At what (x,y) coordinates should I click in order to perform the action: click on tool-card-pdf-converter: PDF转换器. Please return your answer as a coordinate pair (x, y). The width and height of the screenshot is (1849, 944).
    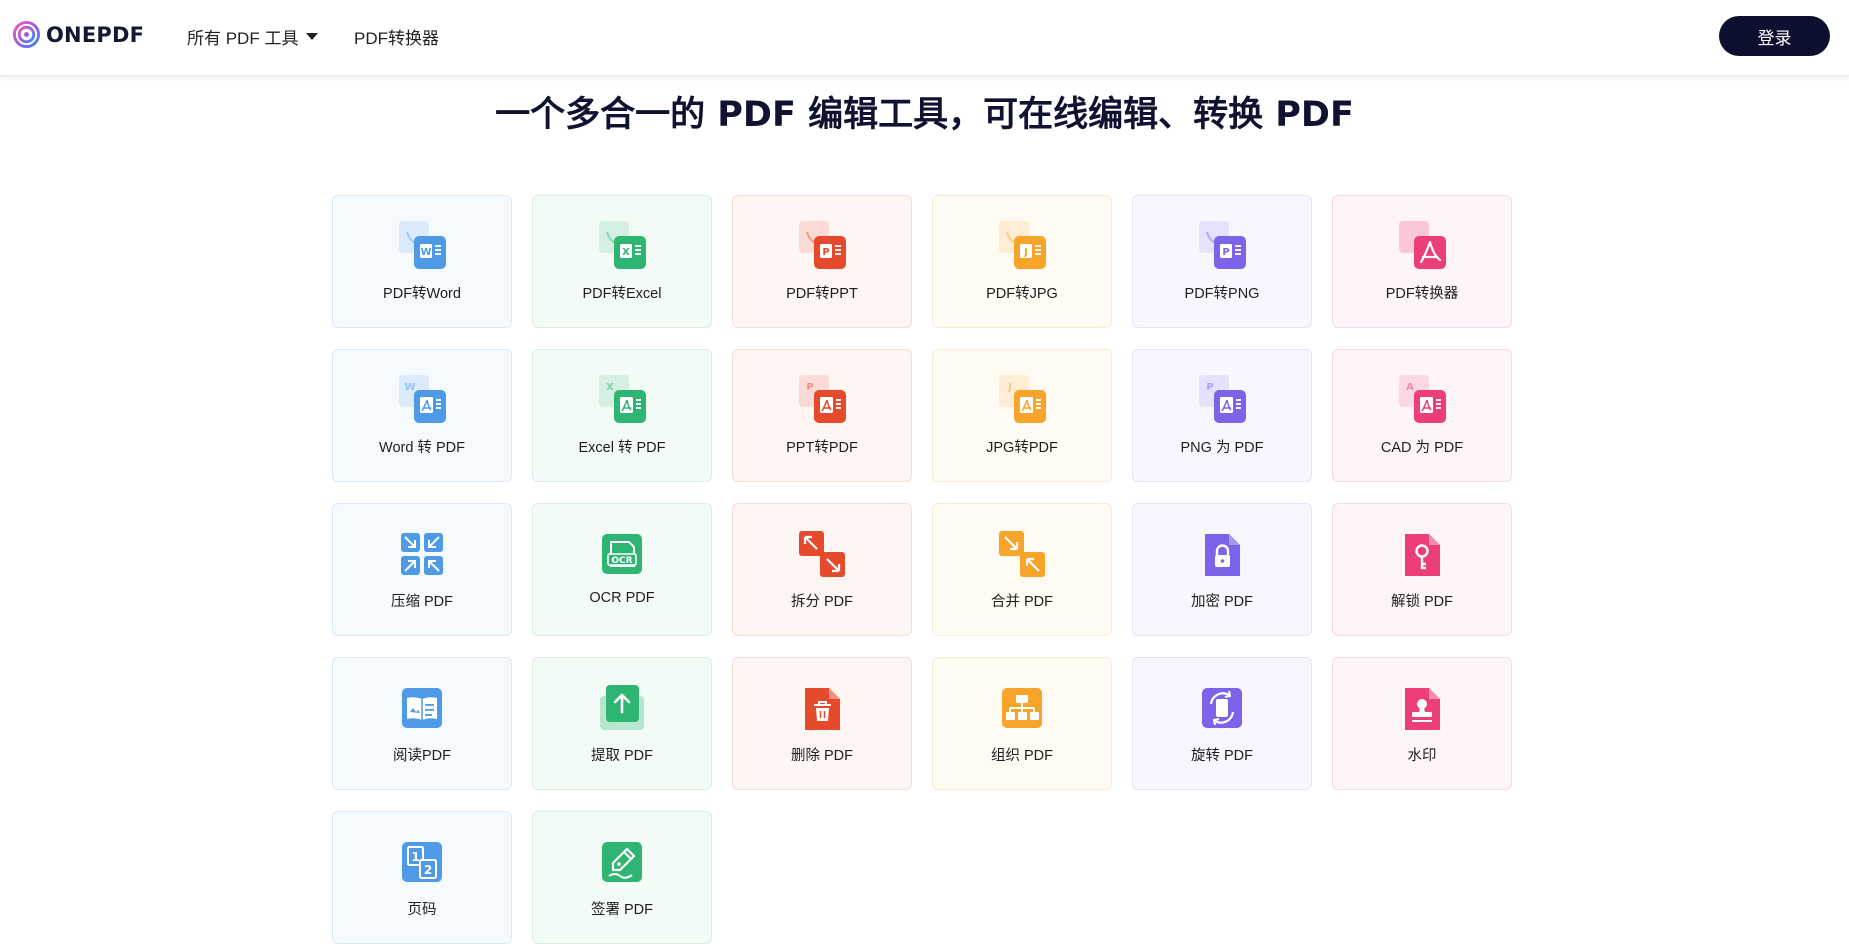
    Looking at the image, I should click on (1422, 261).